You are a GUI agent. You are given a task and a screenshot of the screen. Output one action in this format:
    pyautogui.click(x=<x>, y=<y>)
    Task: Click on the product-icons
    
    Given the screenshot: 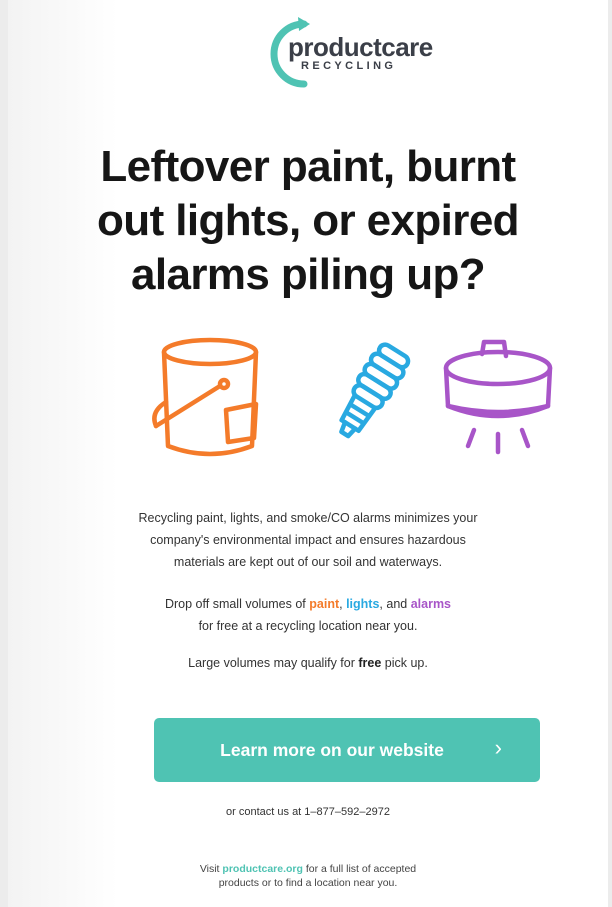 What is the action you would take?
    pyautogui.click(x=352, y=397)
    